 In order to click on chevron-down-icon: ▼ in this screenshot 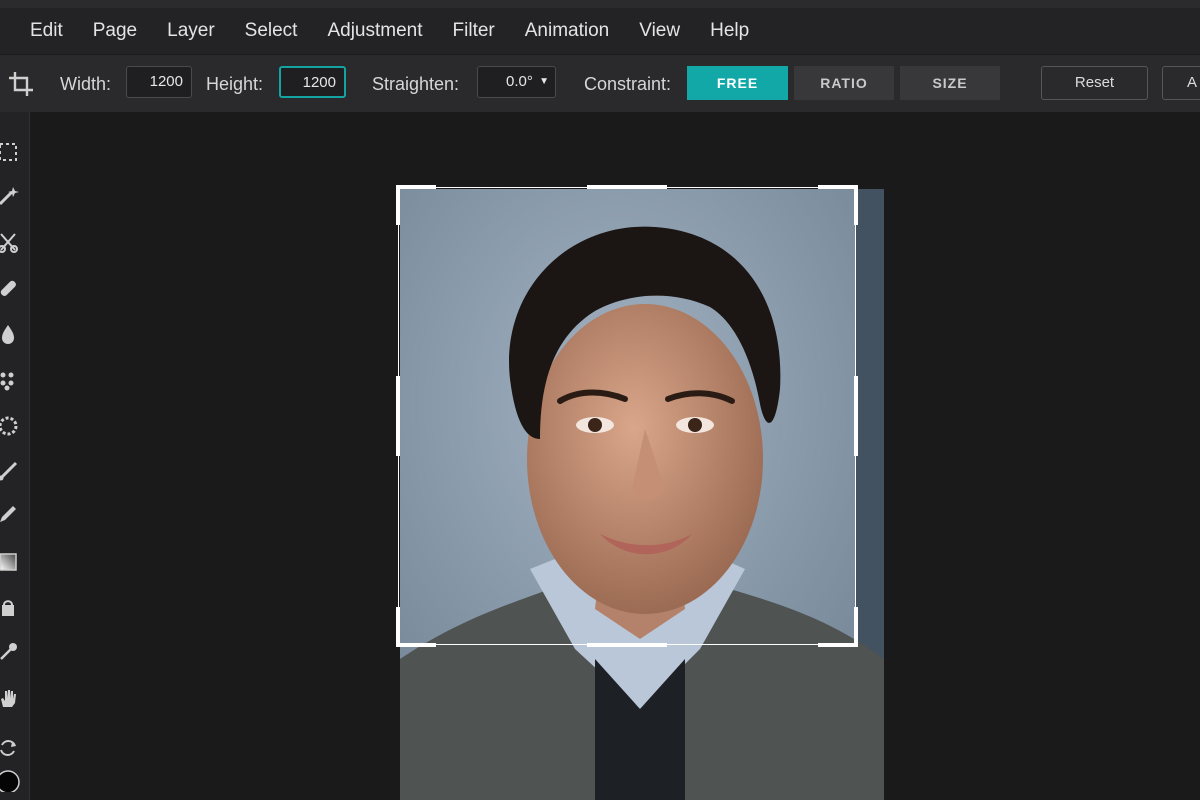, I will do `click(544, 81)`.